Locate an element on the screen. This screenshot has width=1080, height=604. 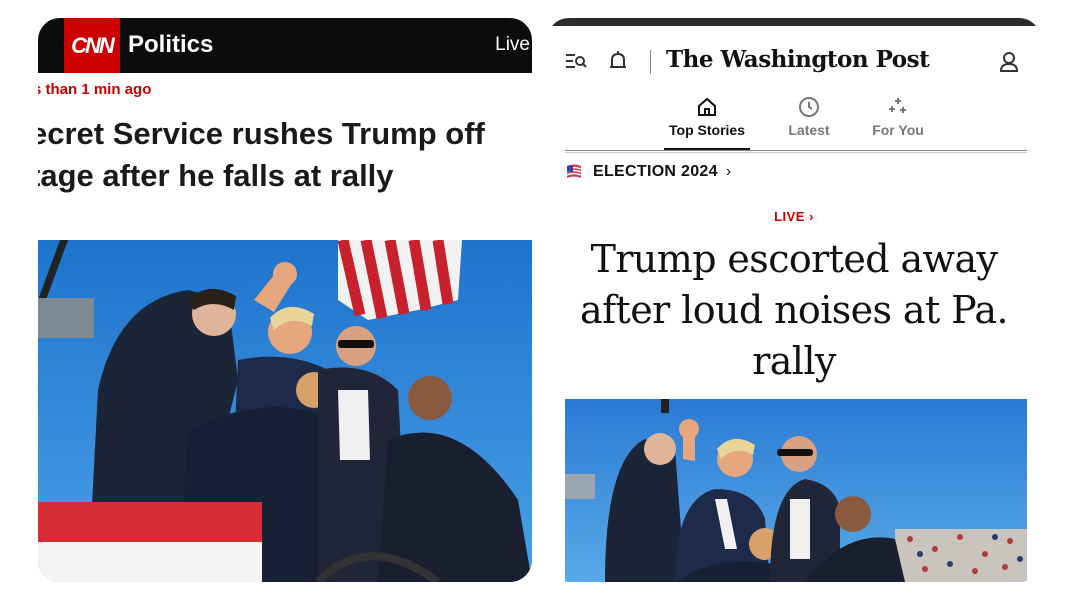
sections-menu-icon is located at coordinates (576, 62).